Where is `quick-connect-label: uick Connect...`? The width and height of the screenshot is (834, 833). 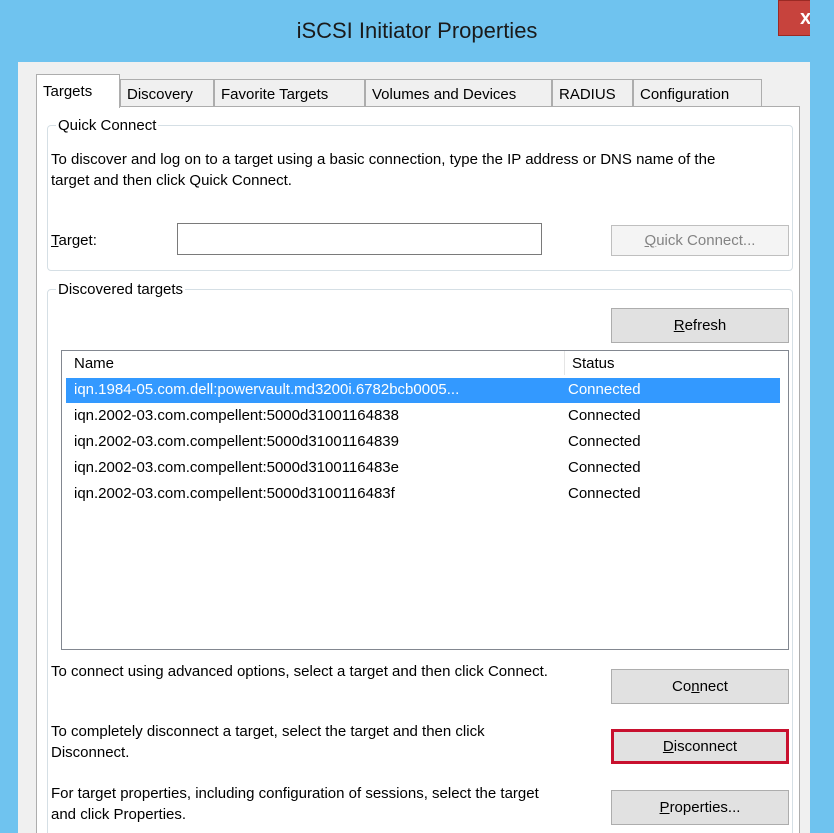 quick-connect-label: uick Connect... is located at coordinates (706, 240).